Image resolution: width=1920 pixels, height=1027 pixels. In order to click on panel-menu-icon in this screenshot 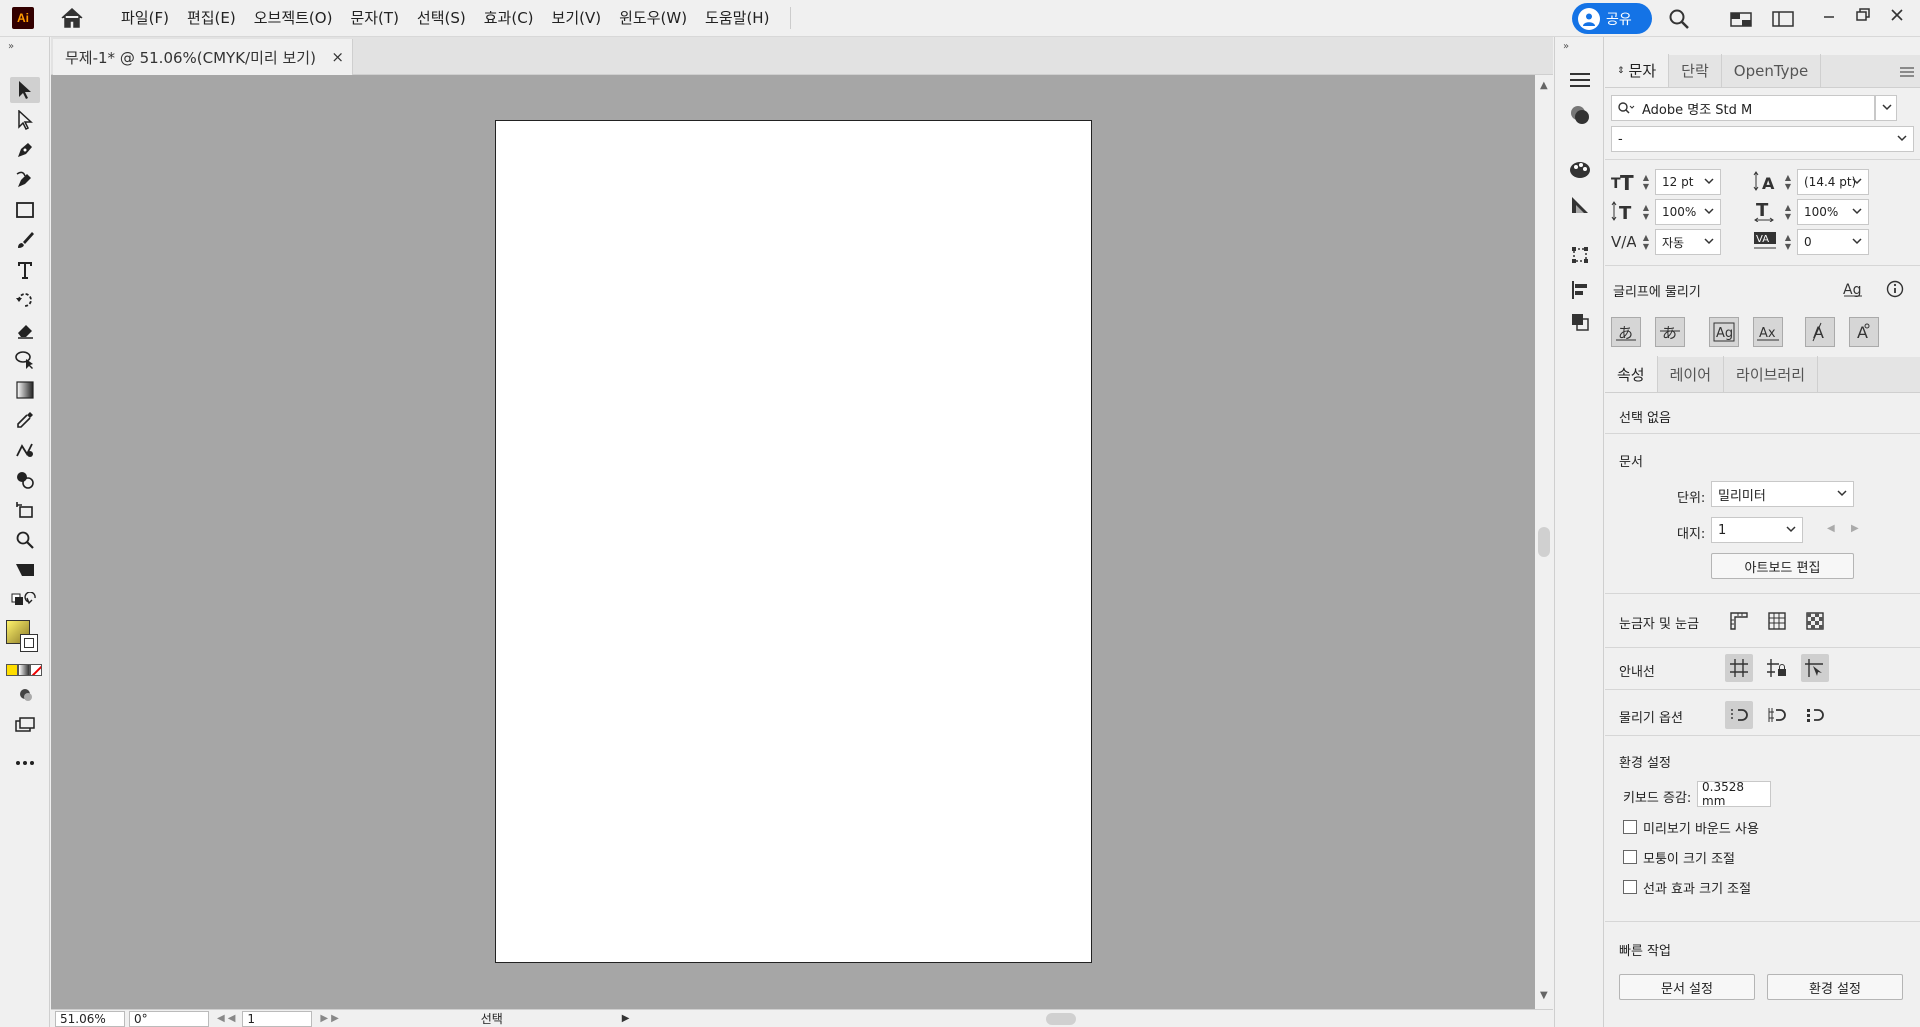, I will do `click(1907, 72)`.